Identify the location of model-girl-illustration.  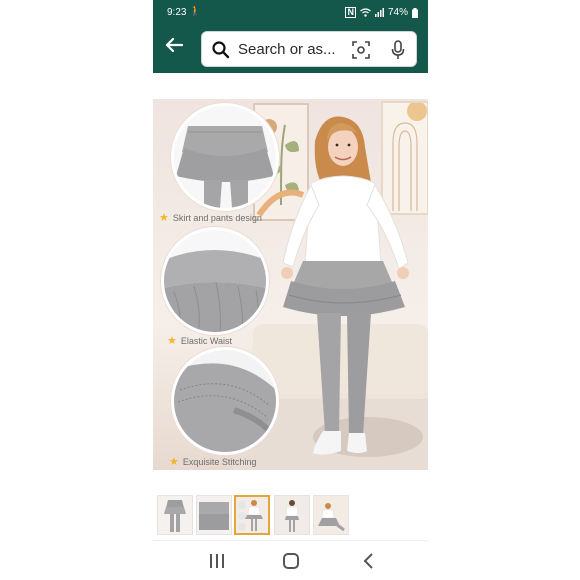
(345, 285).